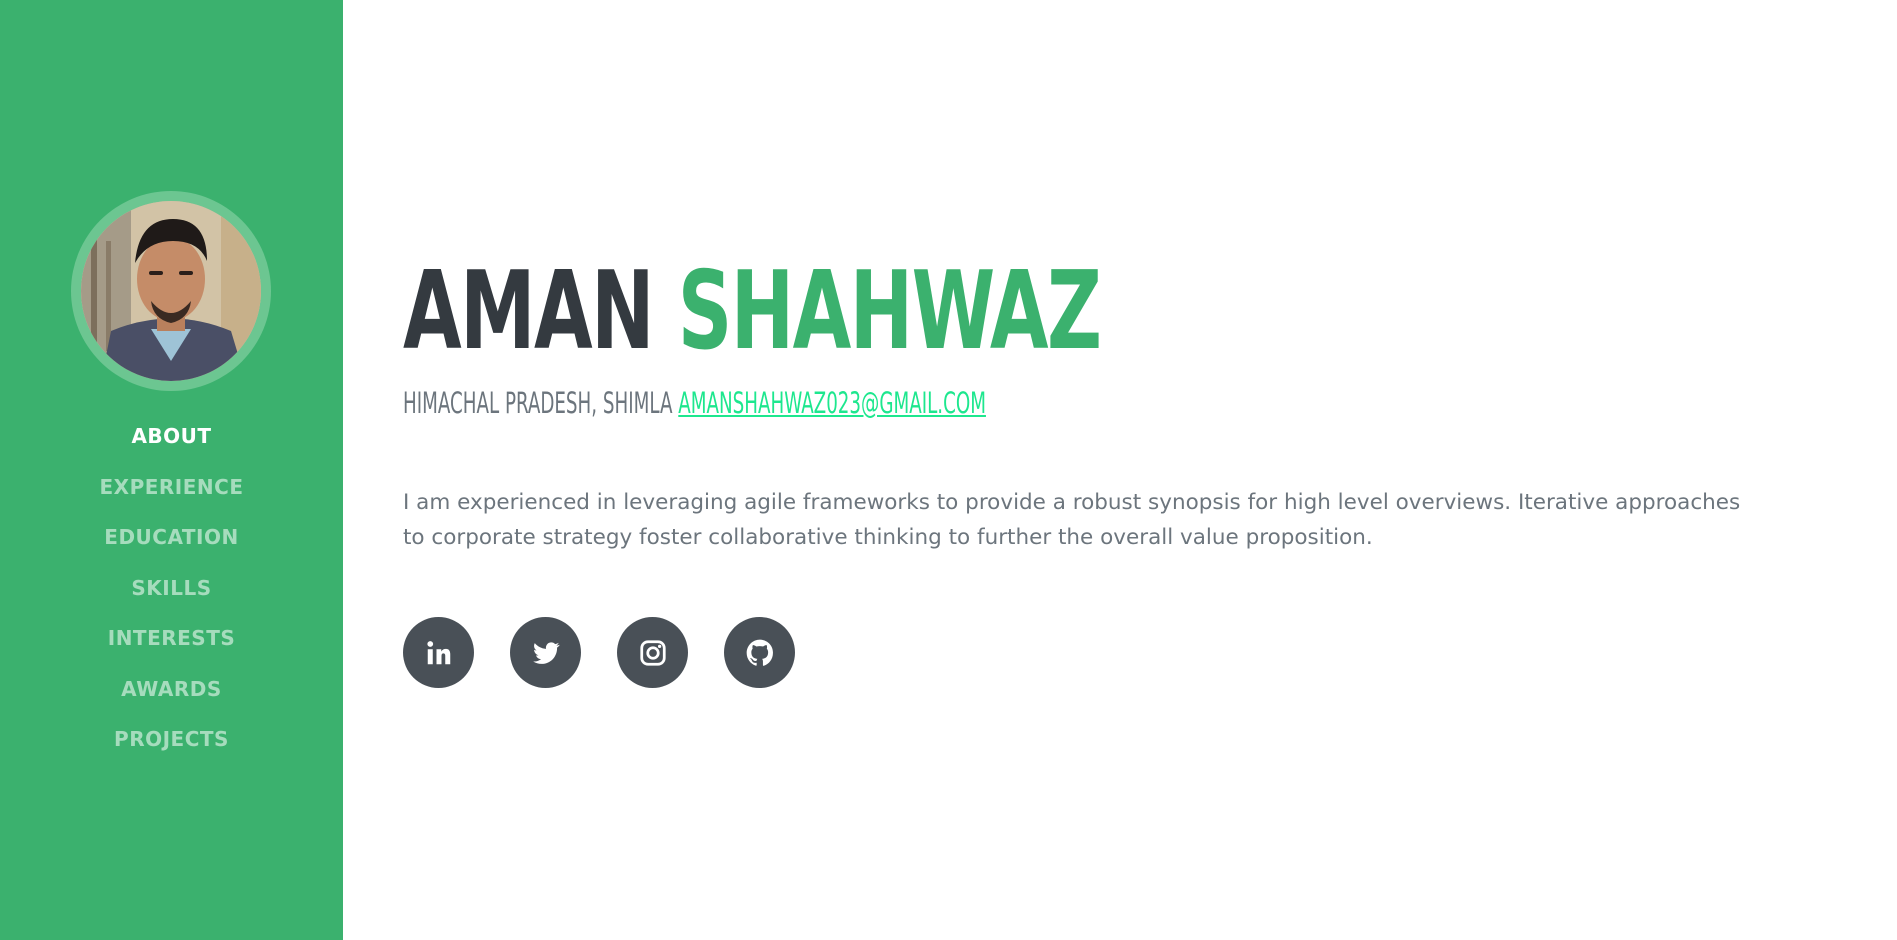 This screenshot has height=940, width=1897. I want to click on linkedin-icon, so click(438, 652).